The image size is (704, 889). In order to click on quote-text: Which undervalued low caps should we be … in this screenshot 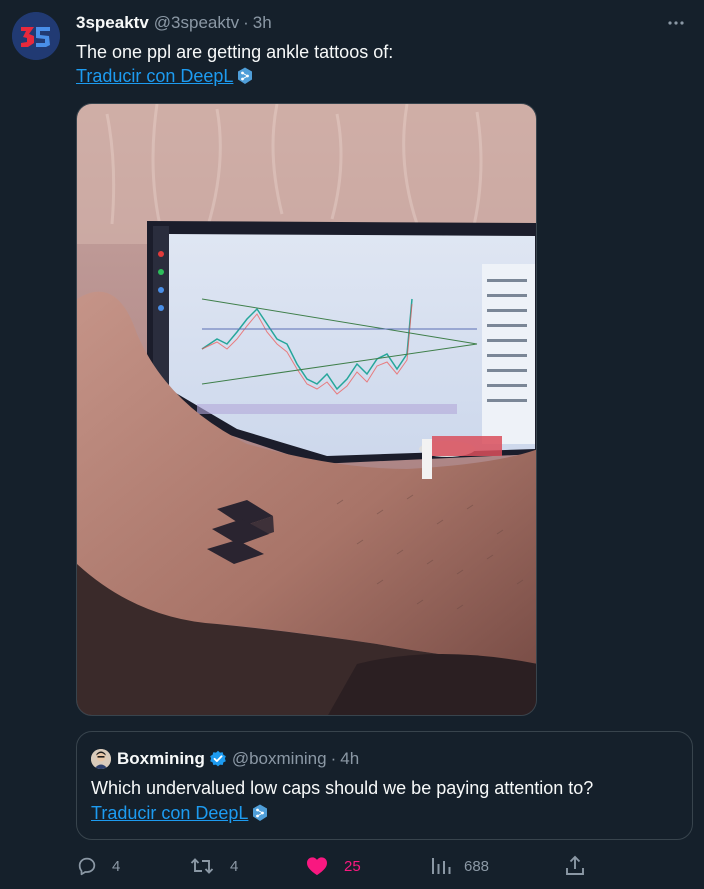, I will do `click(342, 788)`.